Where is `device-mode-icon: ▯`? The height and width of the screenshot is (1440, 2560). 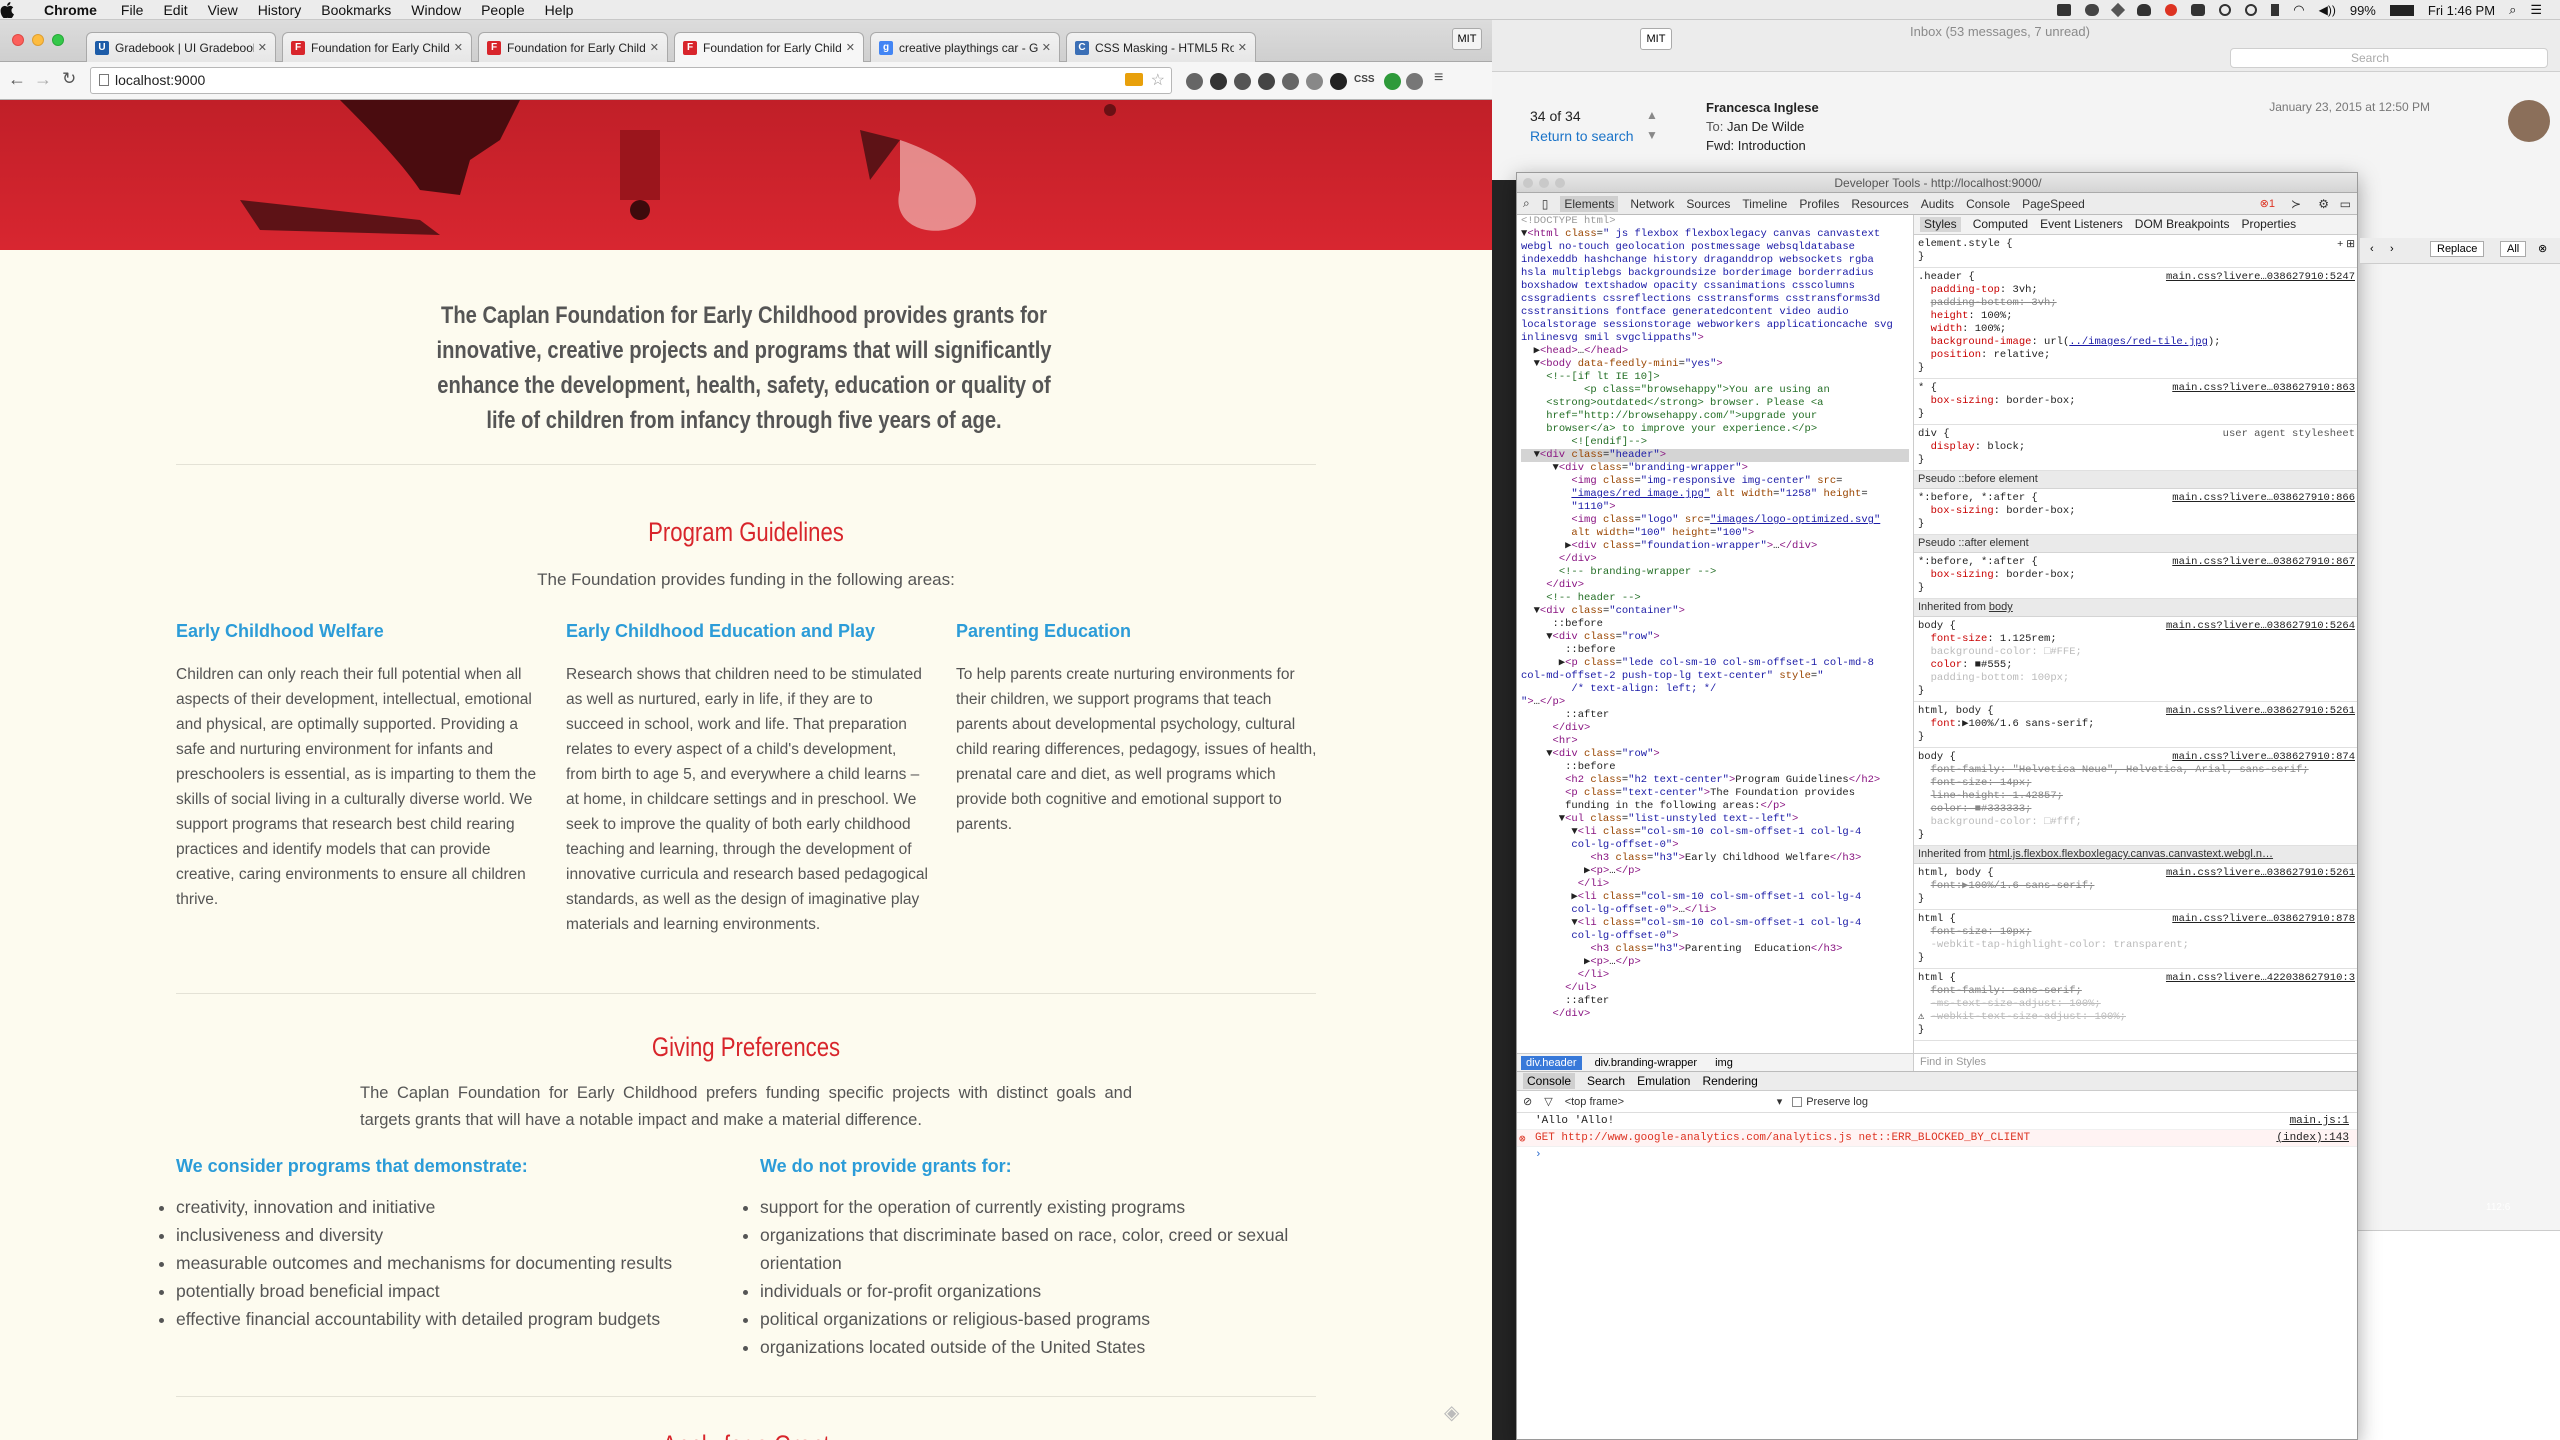 device-mode-icon: ▯ is located at coordinates (1545, 204).